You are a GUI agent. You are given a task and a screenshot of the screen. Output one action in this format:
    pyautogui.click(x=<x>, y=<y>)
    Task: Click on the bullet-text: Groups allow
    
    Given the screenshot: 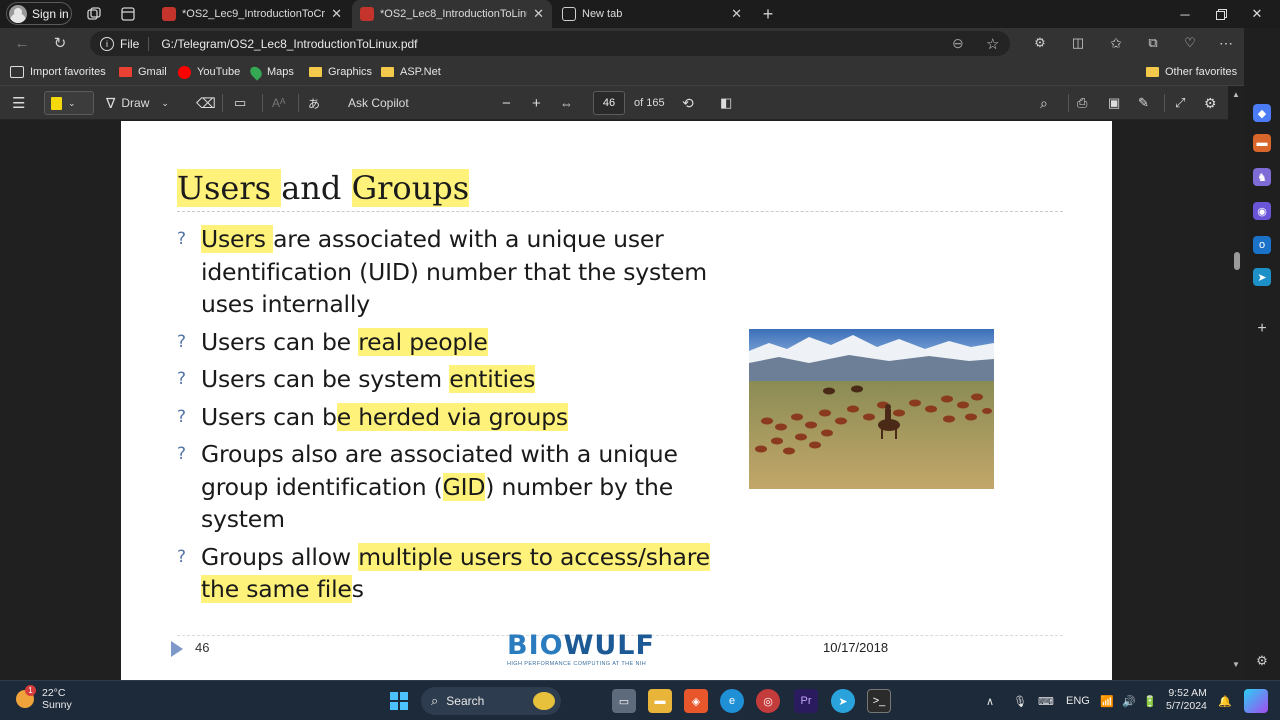 What is the action you would take?
    pyautogui.click(x=280, y=556)
    